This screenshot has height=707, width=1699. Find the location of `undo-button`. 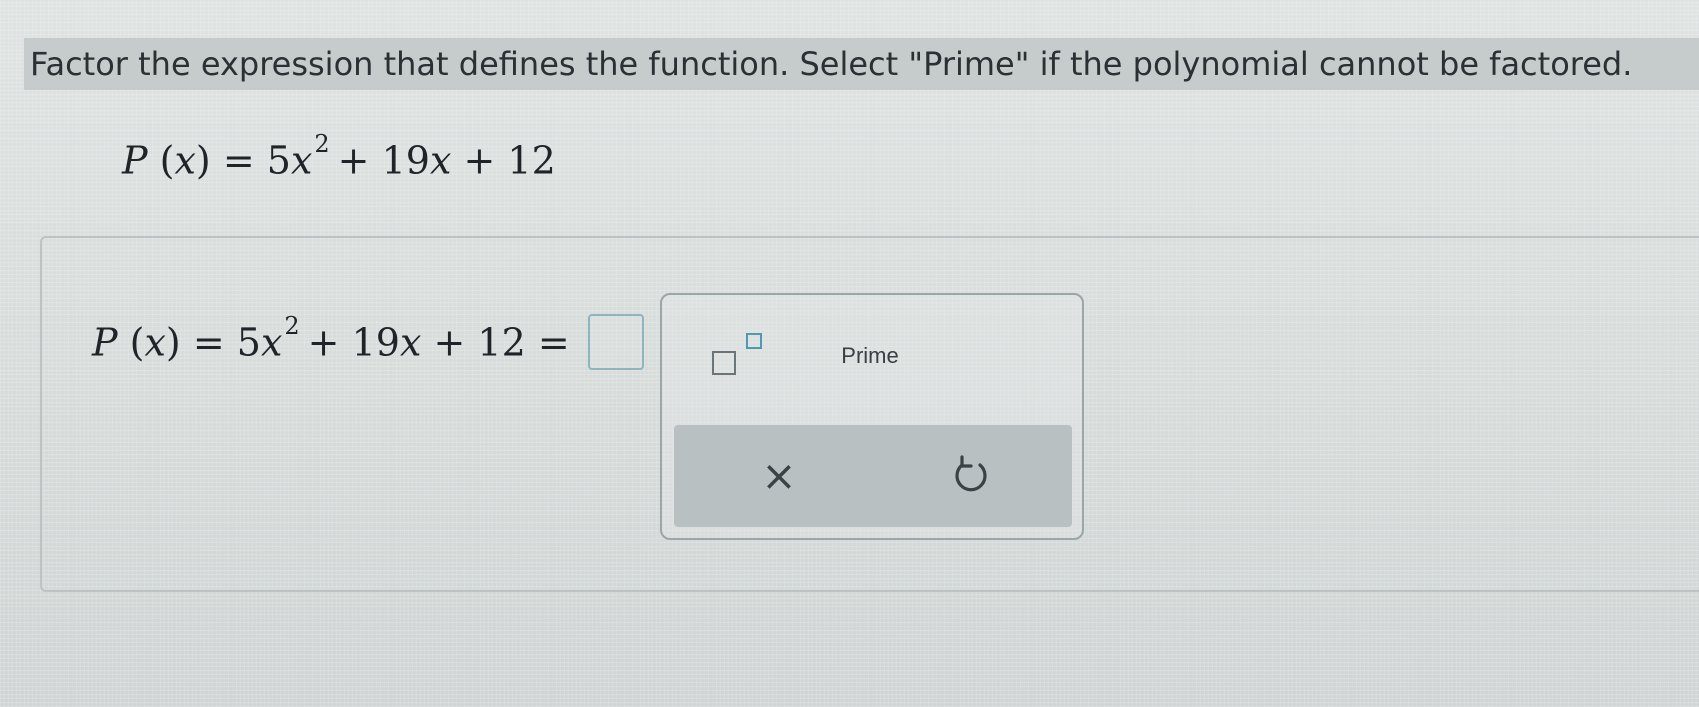

undo-button is located at coordinates (971, 476).